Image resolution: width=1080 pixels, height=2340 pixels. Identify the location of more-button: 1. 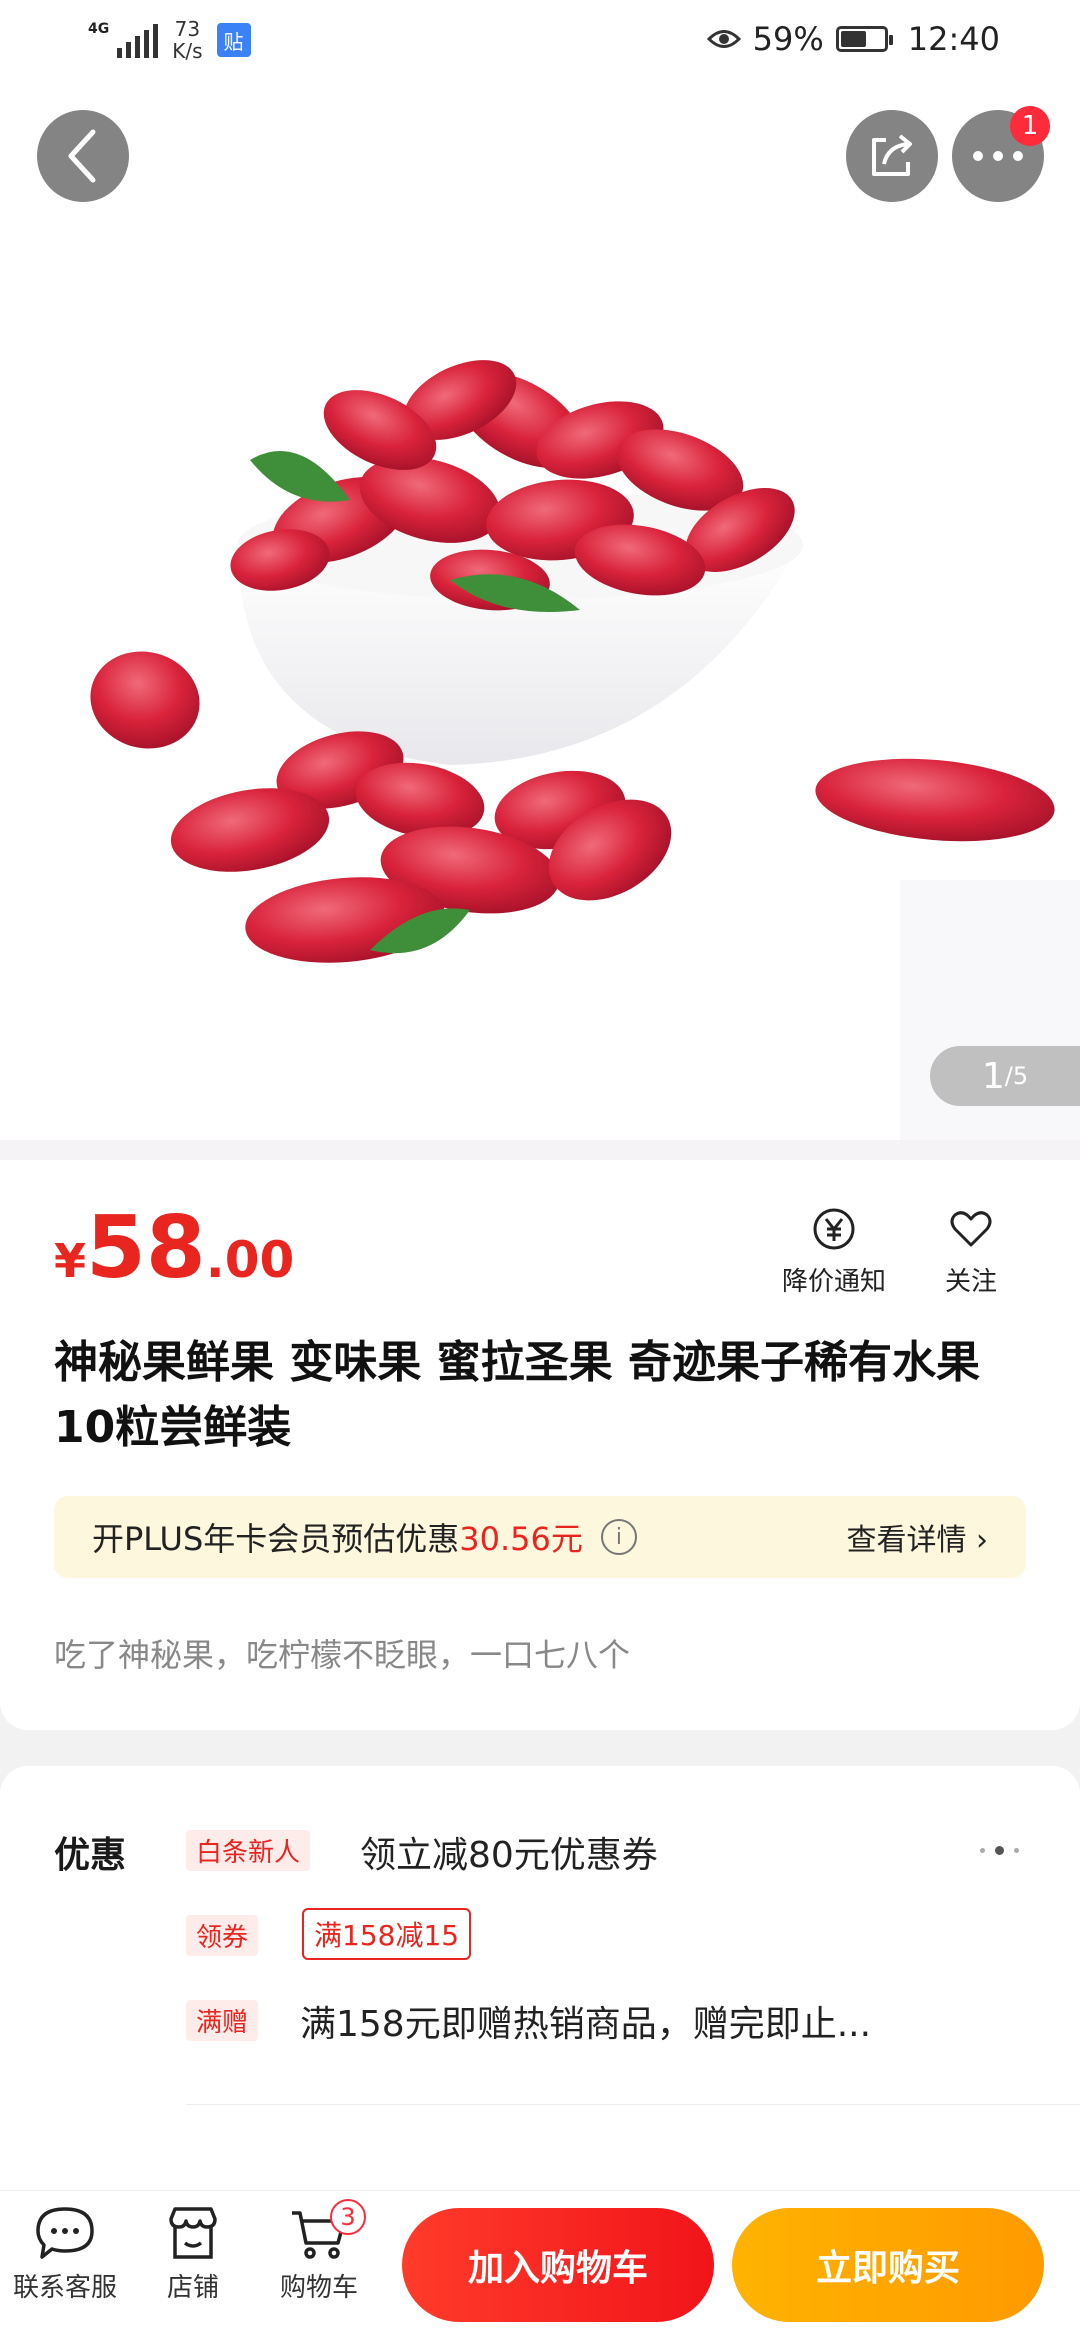
(1001, 154).